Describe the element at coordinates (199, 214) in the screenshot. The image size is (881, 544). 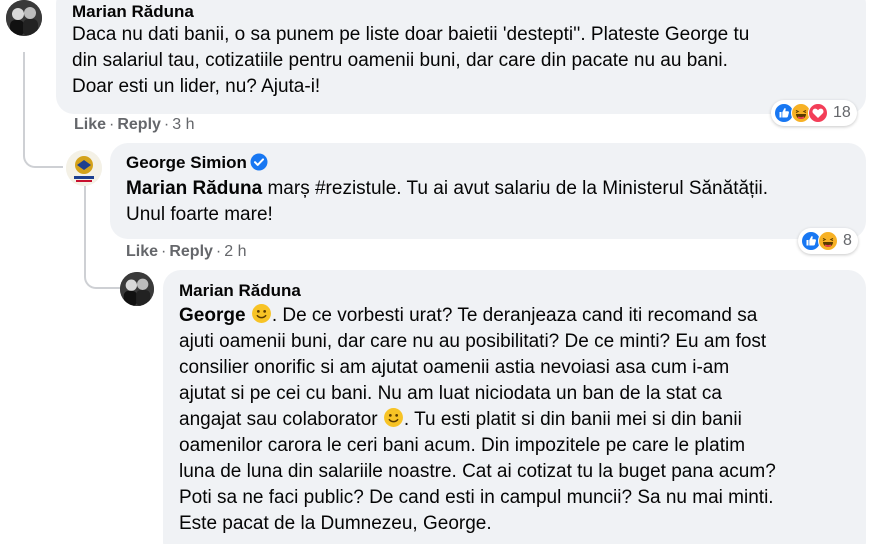
I see `comment-text-line: Unul foarte mare!` at that location.